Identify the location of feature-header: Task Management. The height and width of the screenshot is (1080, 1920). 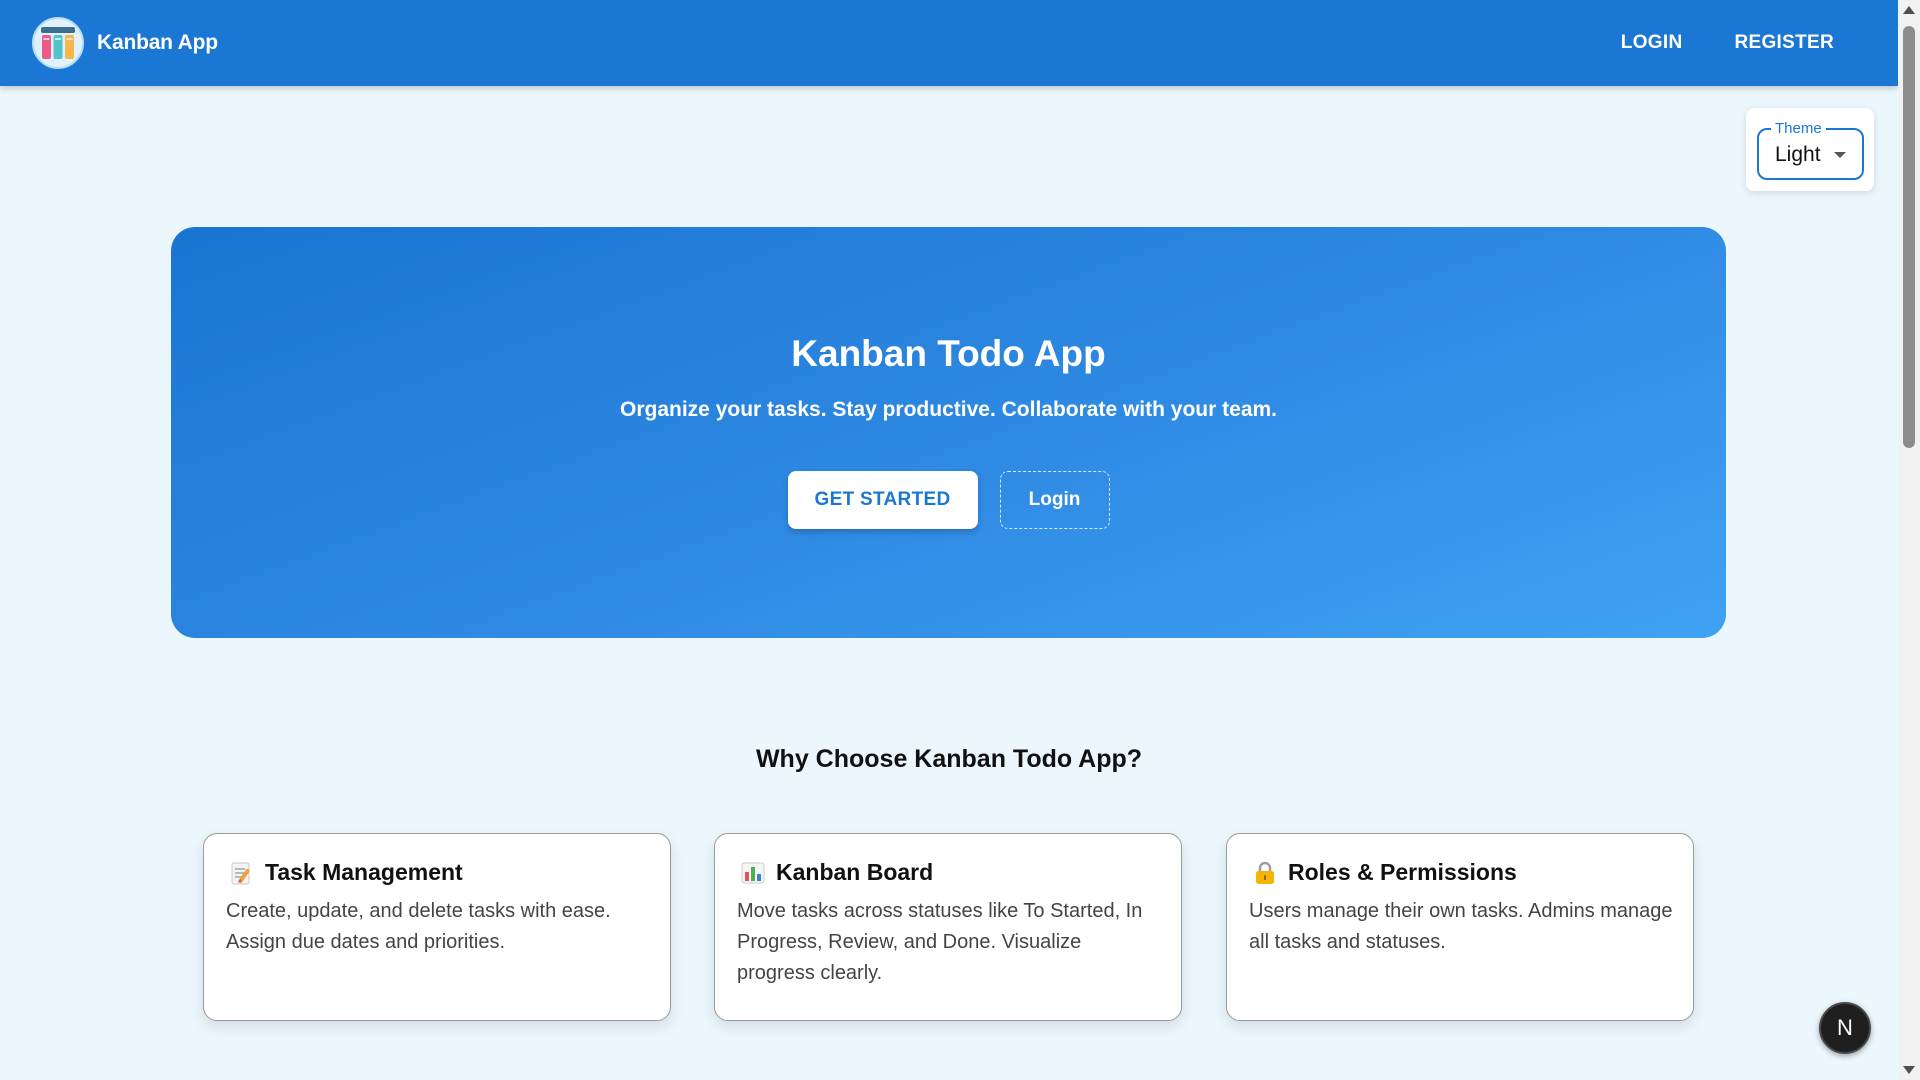
(346, 872).